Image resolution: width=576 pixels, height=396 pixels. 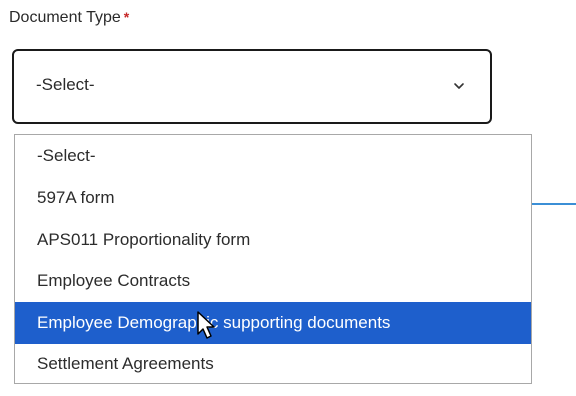 I want to click on dropdown-option: Employee Contracts, so click(x=273, y=281).